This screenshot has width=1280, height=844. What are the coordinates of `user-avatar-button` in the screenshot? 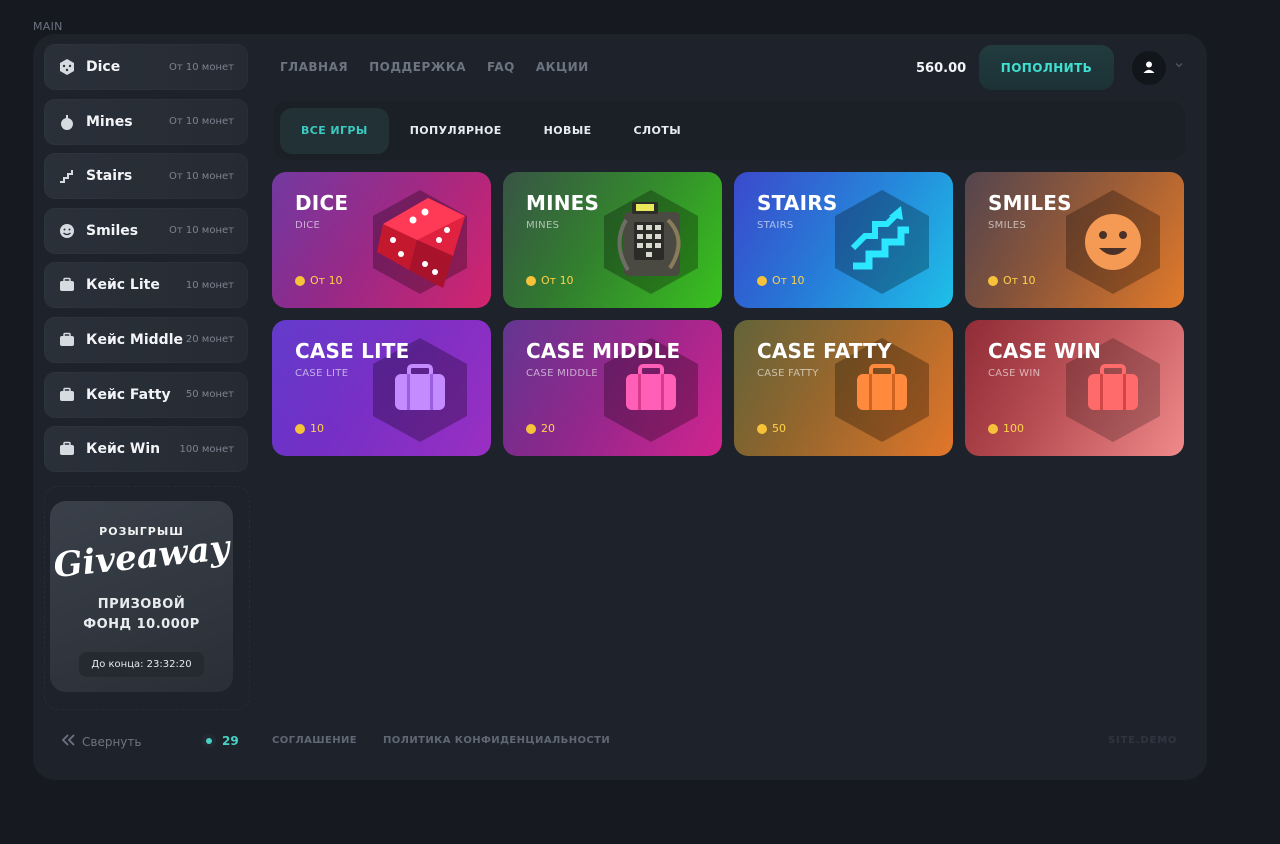 It's located at (1149, 68).